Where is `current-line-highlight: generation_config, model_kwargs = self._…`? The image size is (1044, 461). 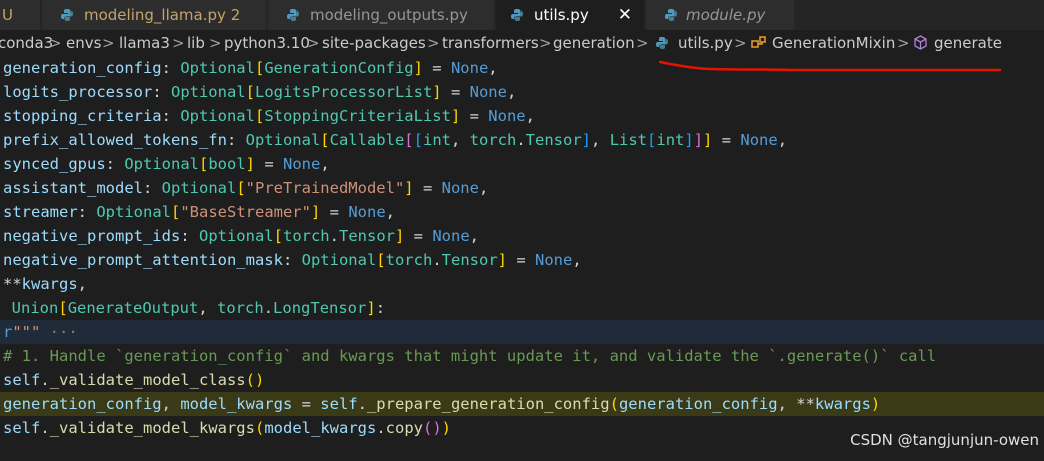 current-line-highlight: generation_config, model_kwargs = self._… is located at coordinates (522, 404).